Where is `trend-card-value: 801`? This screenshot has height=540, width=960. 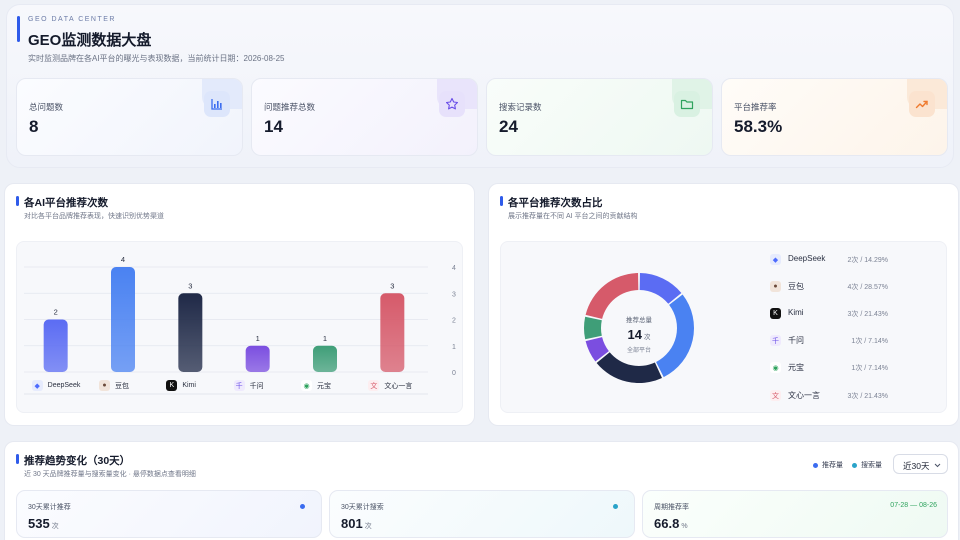
trend-card-value: 801 is located at coordinates (352, 523).